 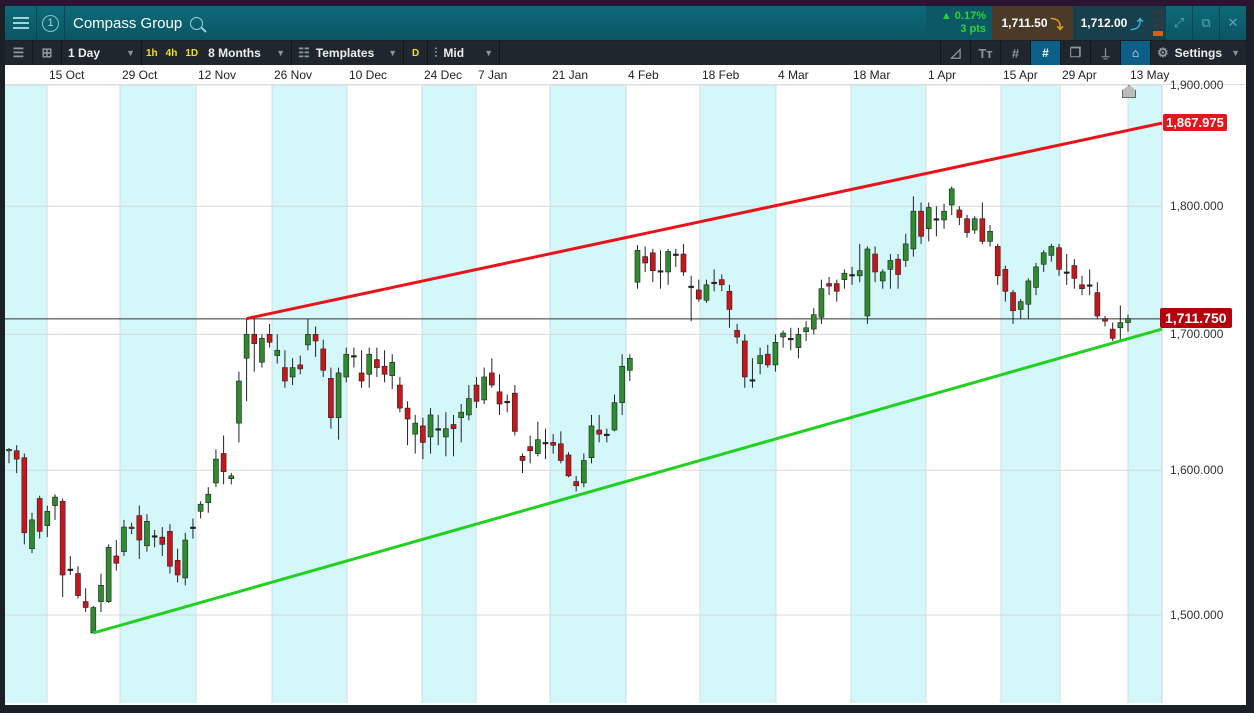 I want to click on buy-button: 1,712.00 ⤴, so click(x=1112, y=23).